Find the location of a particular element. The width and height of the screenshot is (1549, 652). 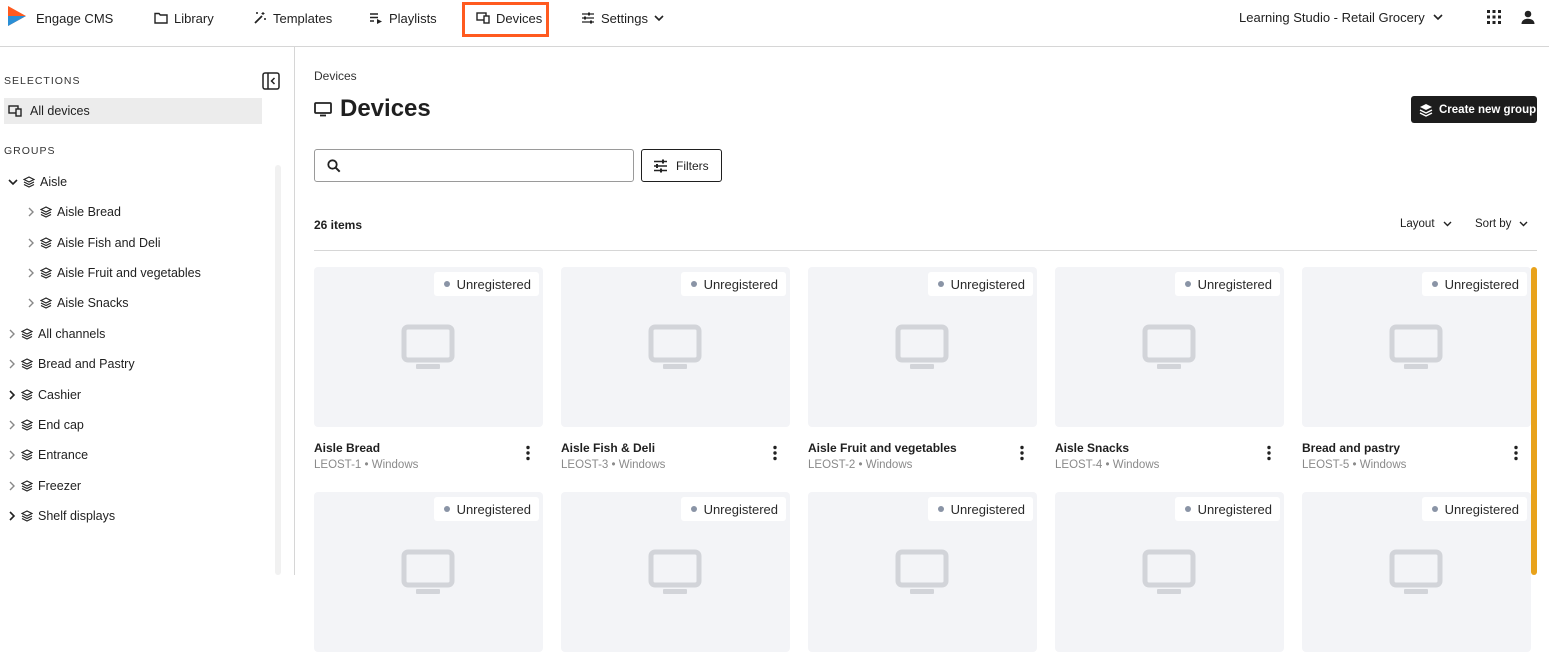

tree-item-cashier: Cashier is located at coordinates (45, 395).